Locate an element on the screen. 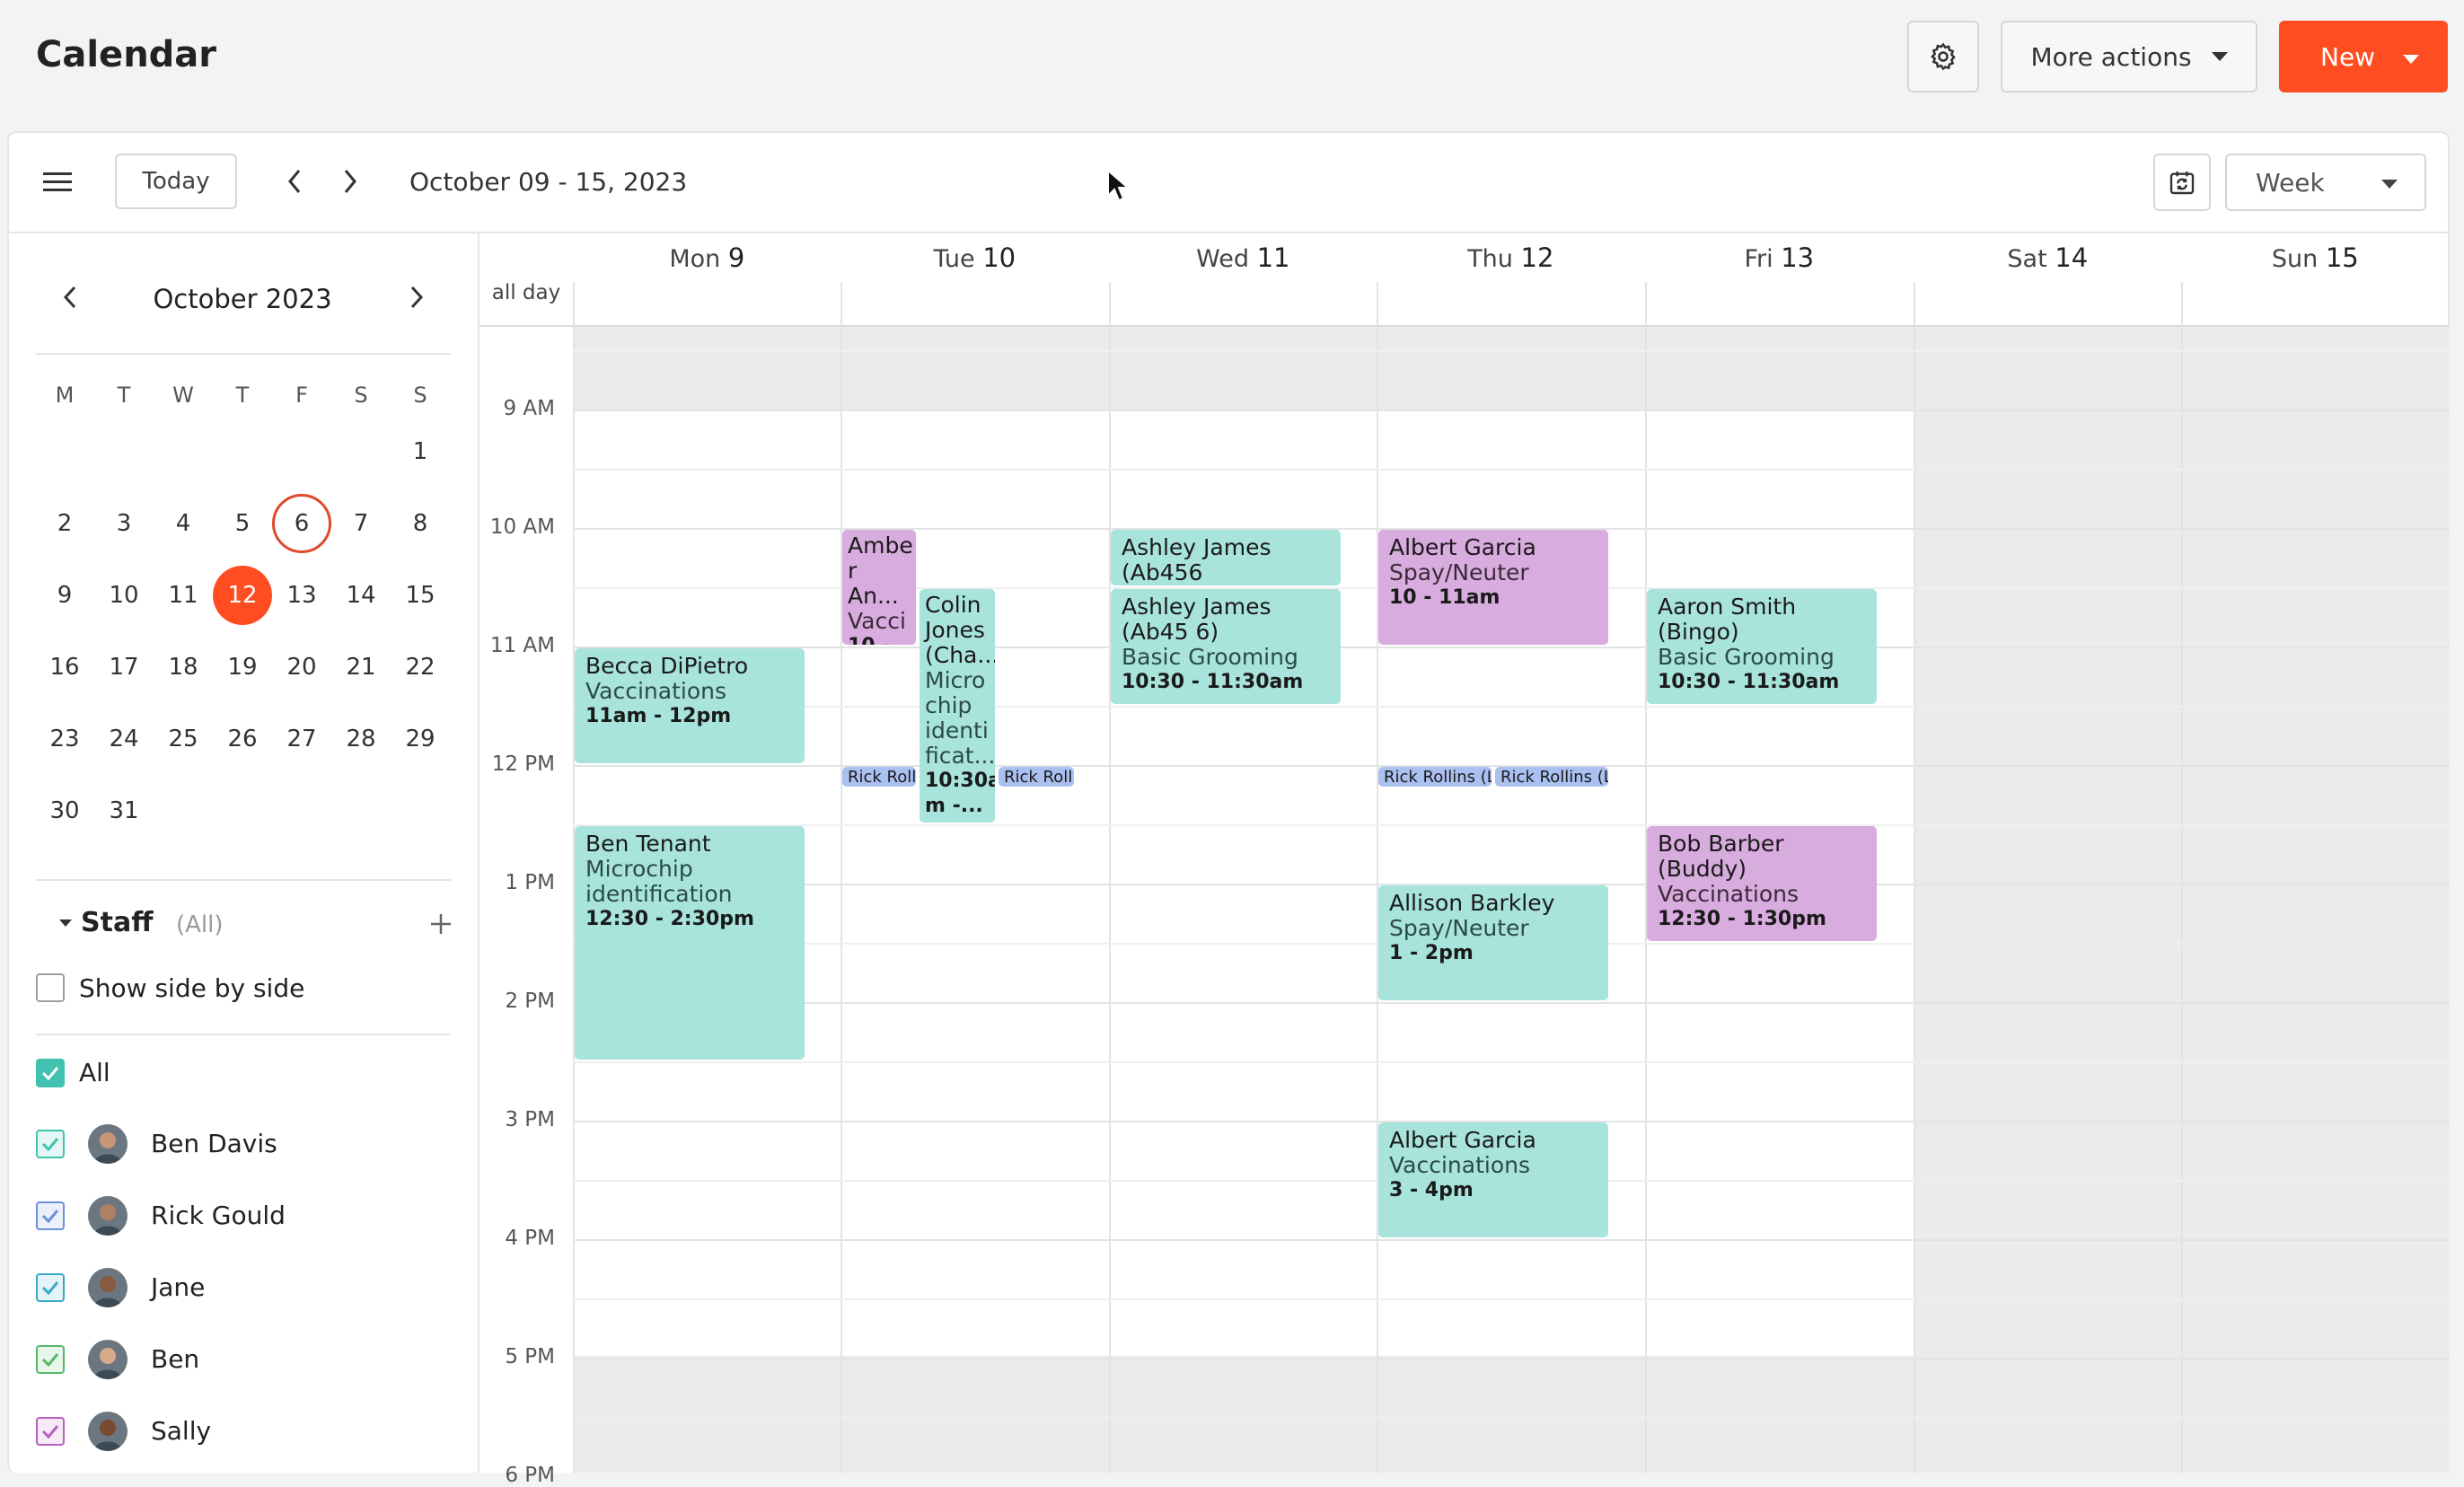 This screenshot has width=2464, height=1487. mini-calendar-day: 26 is located at coordinates (242, 739).